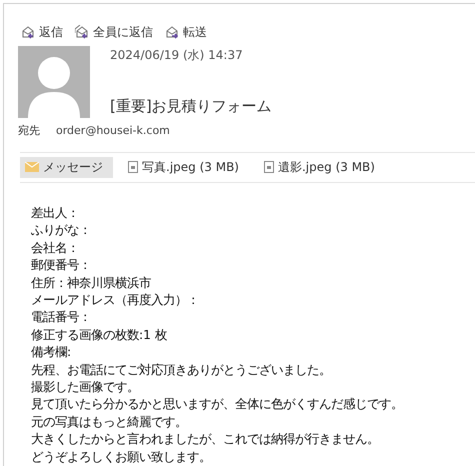  I want to click on body-text: 郵便番号：, so click(61, 265).